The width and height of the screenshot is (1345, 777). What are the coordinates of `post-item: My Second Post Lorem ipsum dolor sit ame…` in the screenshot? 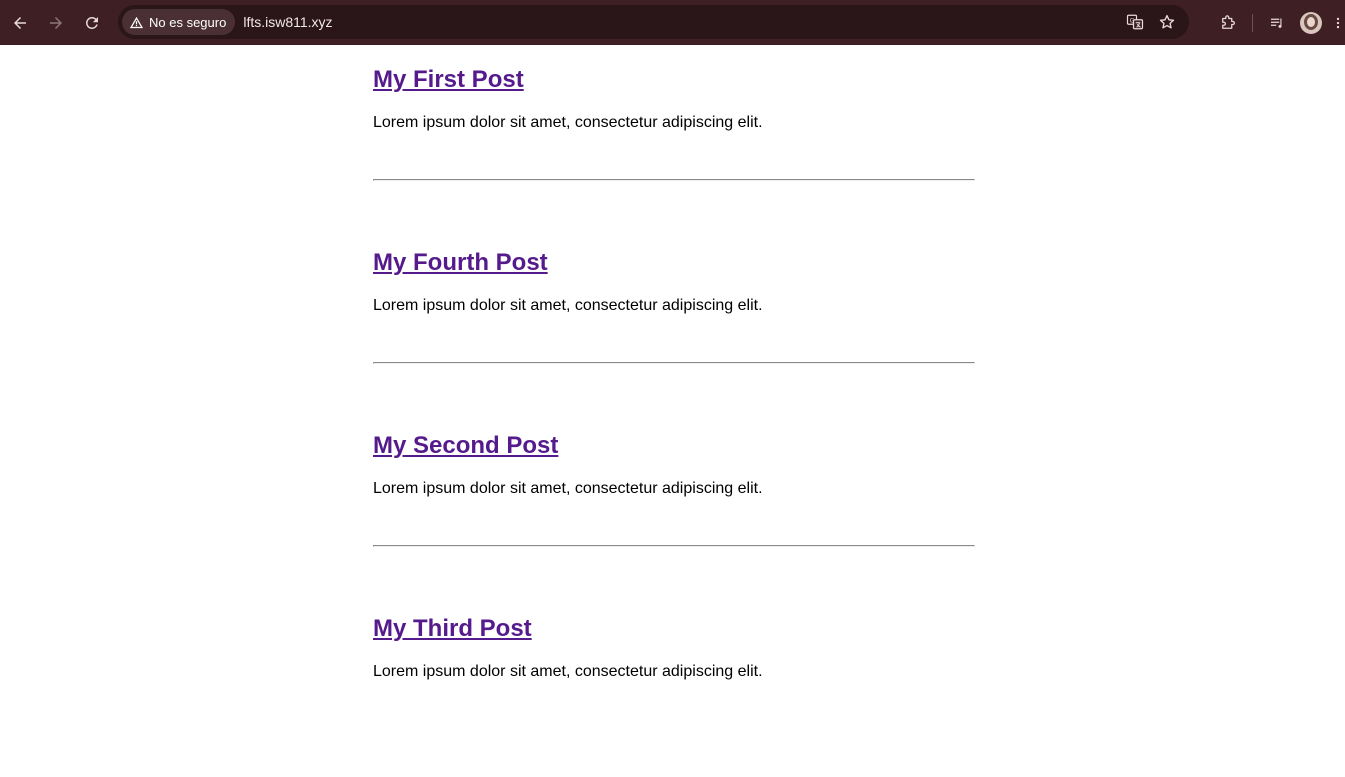 It's located at (674, 502).